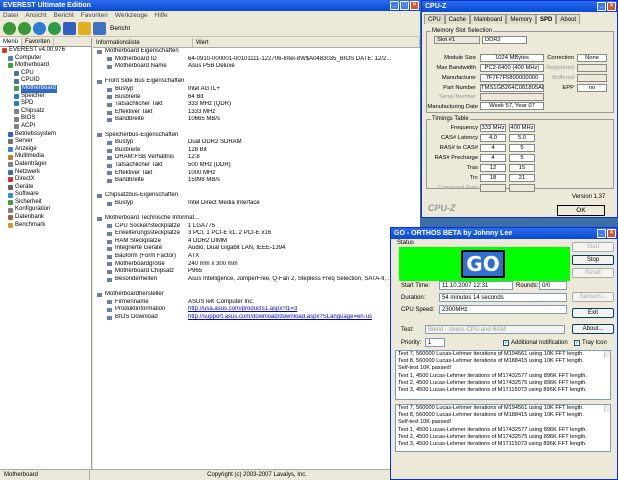  Describe the element at coordinates (45, 150) in the screenshot. I see `tree-item: Anzeige` at that location.